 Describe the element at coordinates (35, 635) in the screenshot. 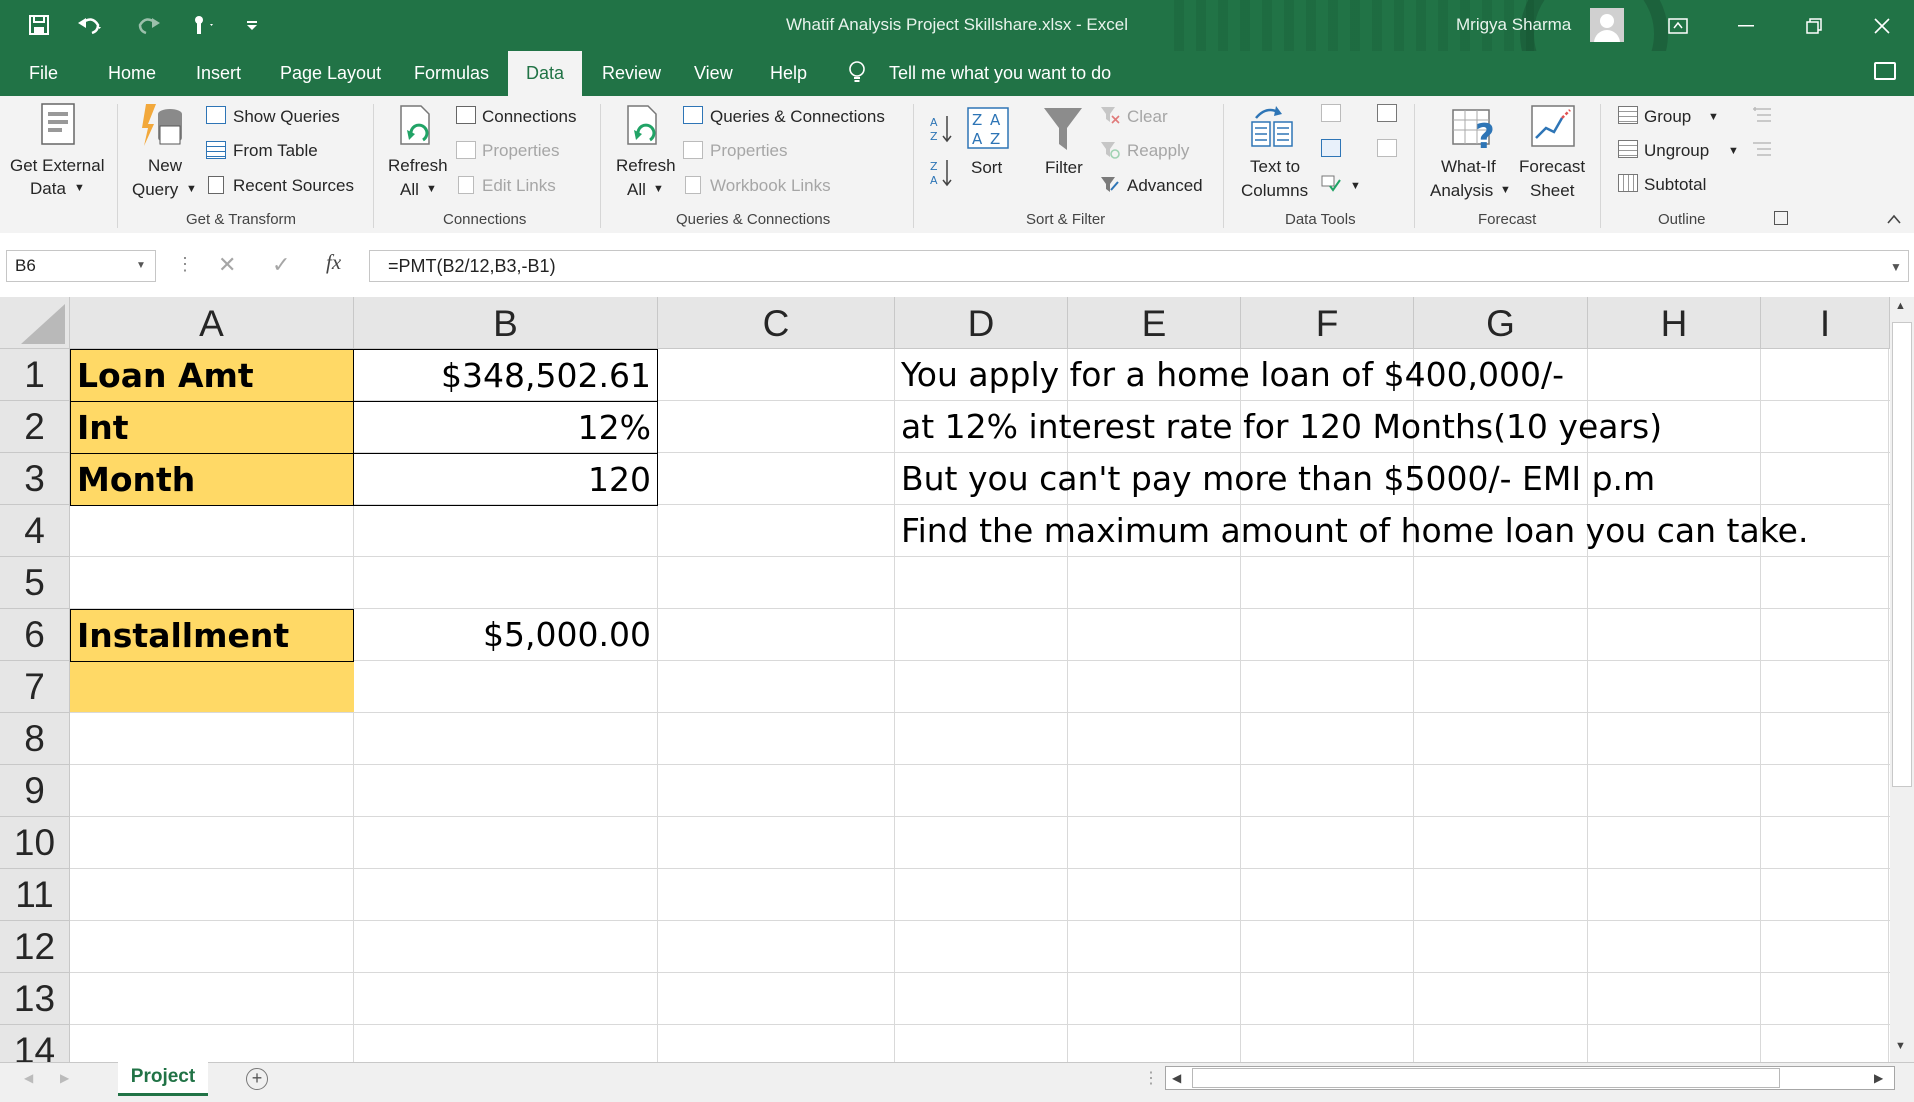

I see `row-header-6: 6` at that location.